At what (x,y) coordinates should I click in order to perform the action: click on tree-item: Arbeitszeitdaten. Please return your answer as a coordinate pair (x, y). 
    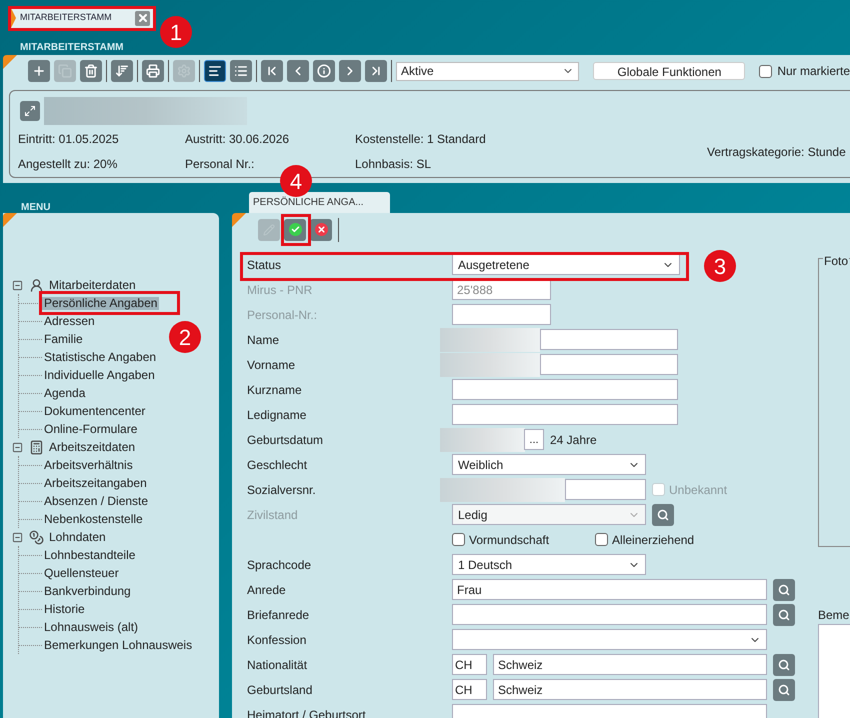
    Looking at the image, I should click on (92, 447).